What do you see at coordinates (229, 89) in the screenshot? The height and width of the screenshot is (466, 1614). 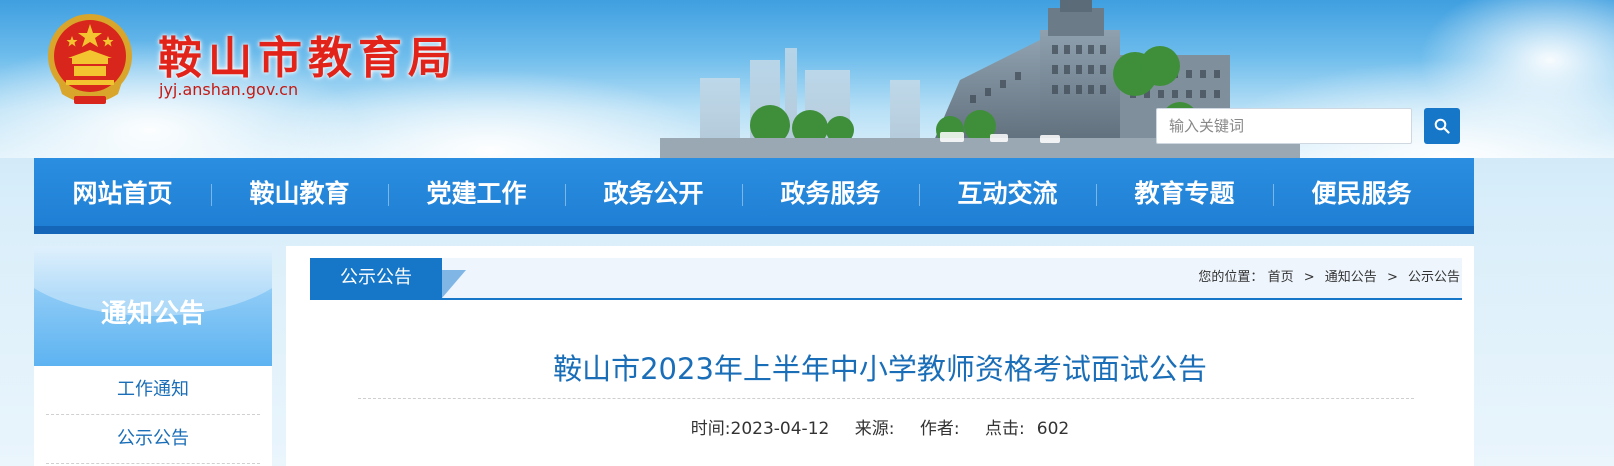 I see `site-domain: jyj.anshan.gov.cn` at bounding box center [229, 89].